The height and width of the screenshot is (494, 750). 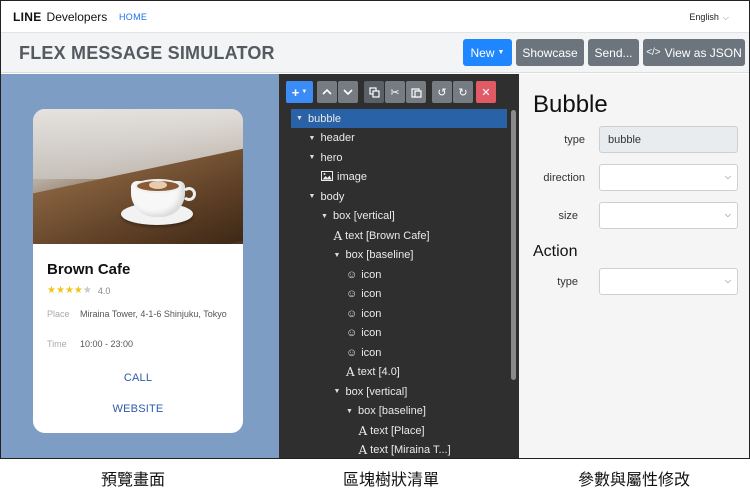 I want to click on plus-icon: +, so click(x=295, y=92).